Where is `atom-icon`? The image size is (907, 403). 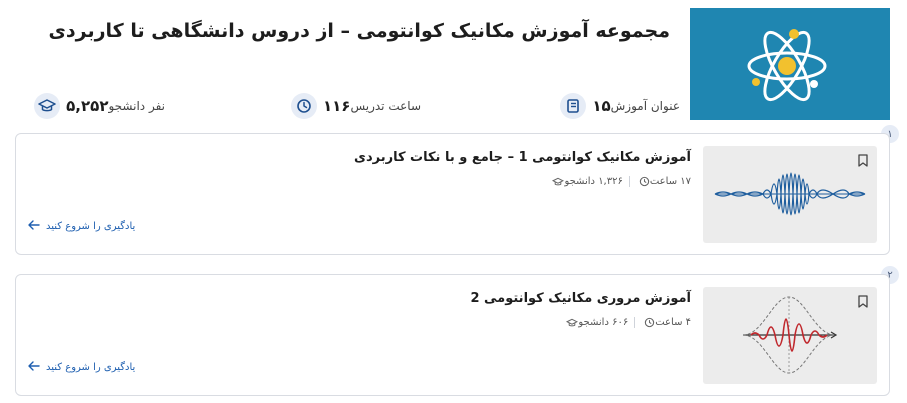 atom-icon is located at coordinates (787, 65).